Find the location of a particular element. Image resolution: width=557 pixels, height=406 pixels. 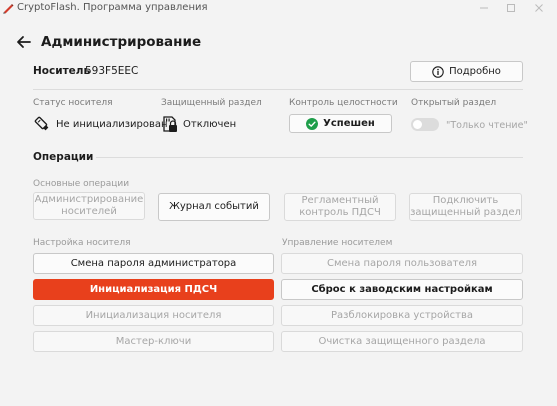

event-log-button: Журнал событий is located at coordinates (214, 207).